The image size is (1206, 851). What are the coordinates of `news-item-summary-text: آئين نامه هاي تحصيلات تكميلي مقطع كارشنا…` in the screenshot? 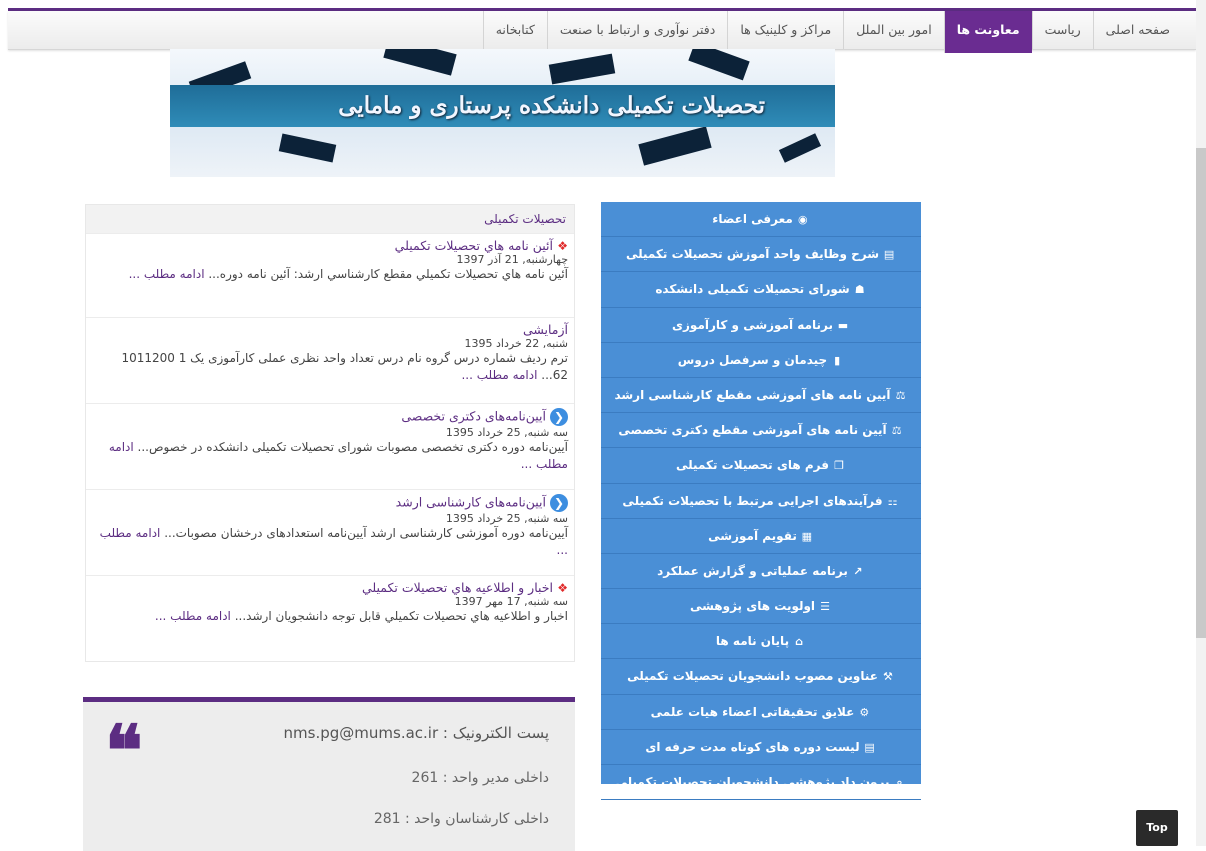 It's located at (386, 274).